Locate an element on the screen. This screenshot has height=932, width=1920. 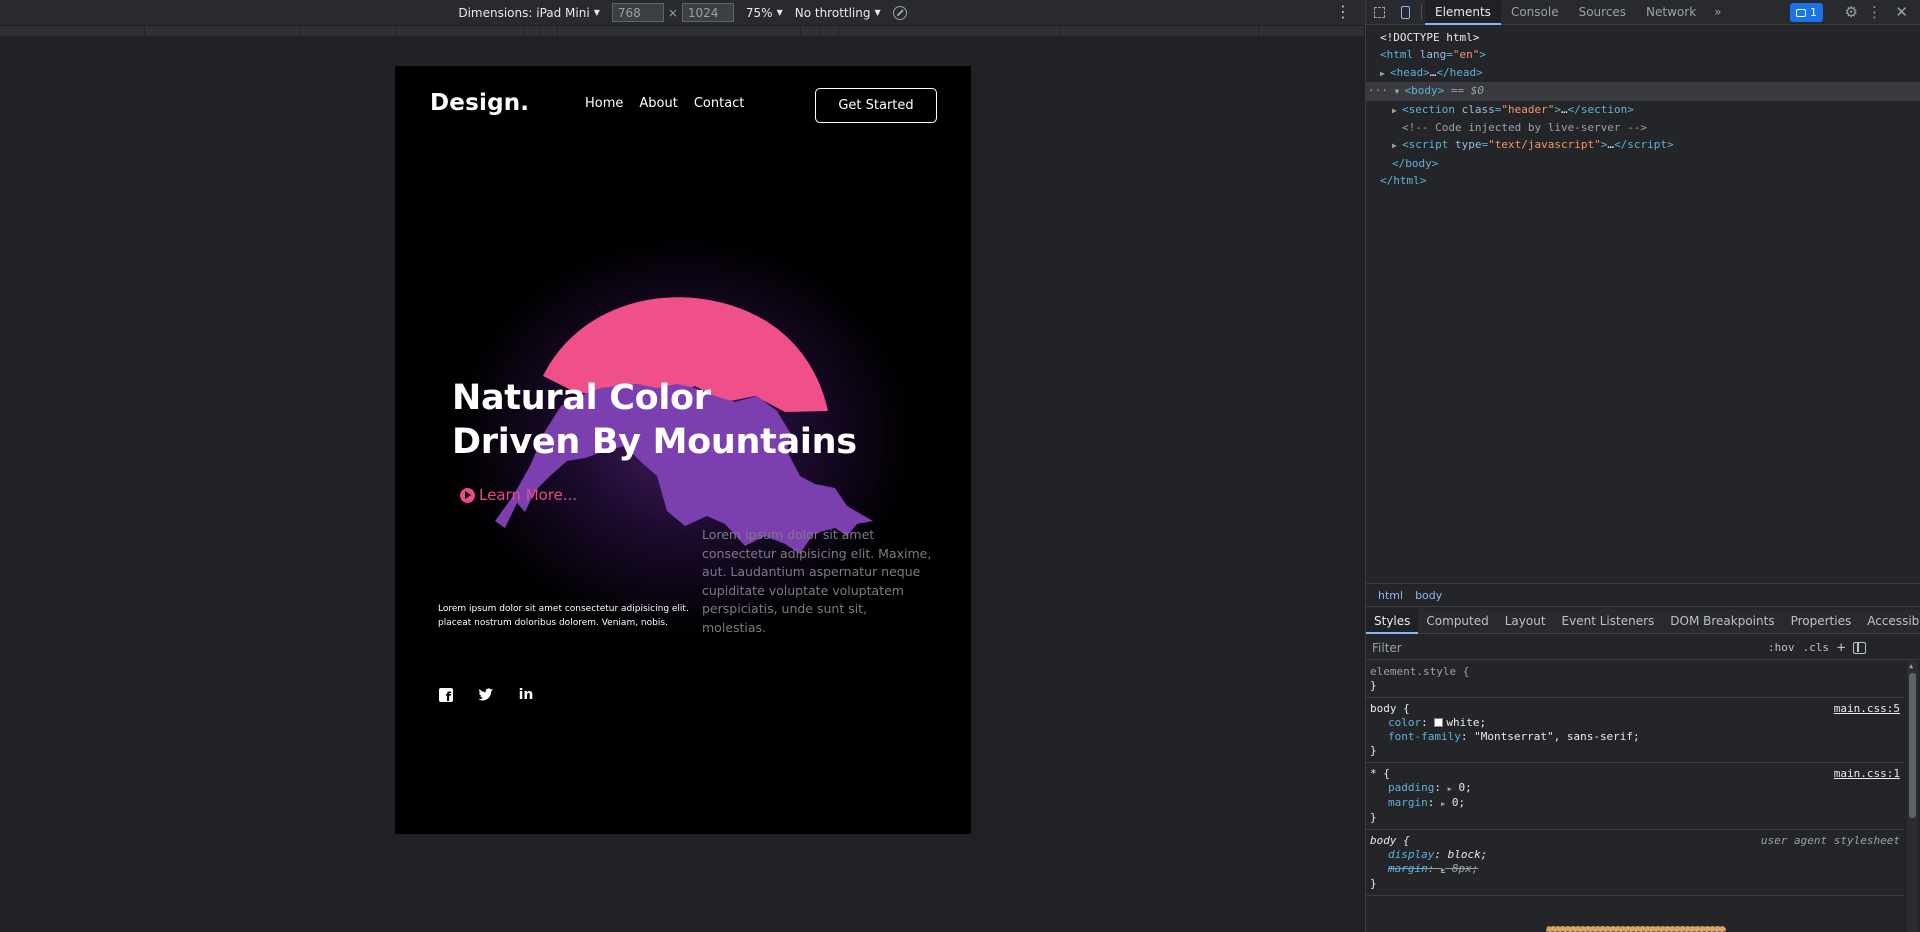
computed-sidebar-toggle-icon is located at coordinates (1860, 647).